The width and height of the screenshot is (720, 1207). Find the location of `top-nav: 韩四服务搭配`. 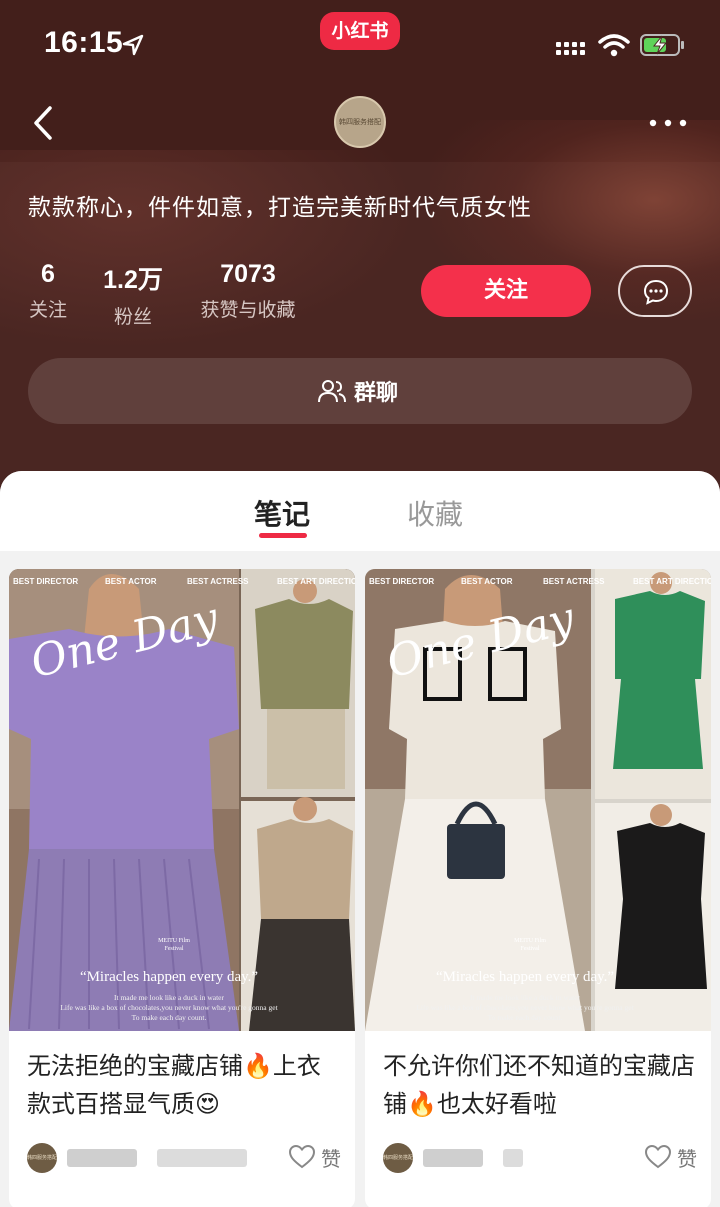

top-nav: 韩四服务搭配 is located at coordinates (360, 125).